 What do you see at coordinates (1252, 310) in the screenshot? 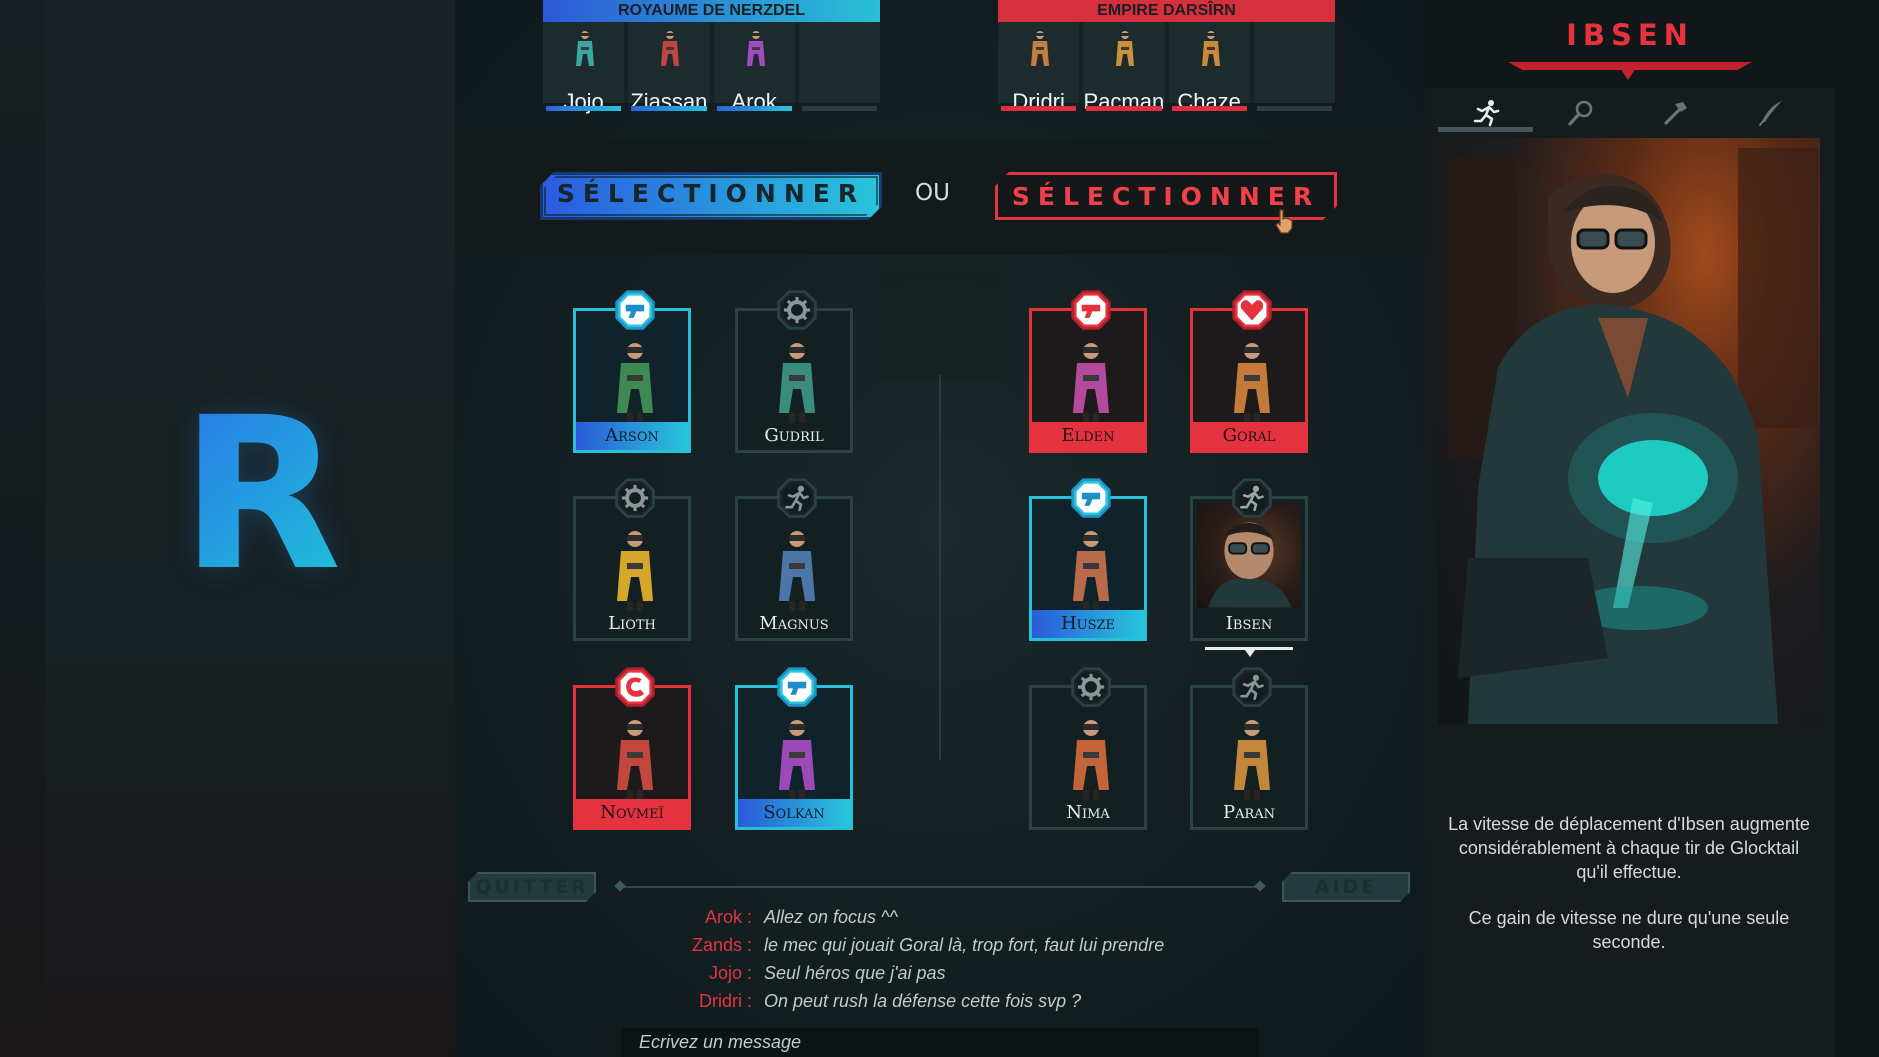
I see `heart-icon` at bounding box center [1252, 310].